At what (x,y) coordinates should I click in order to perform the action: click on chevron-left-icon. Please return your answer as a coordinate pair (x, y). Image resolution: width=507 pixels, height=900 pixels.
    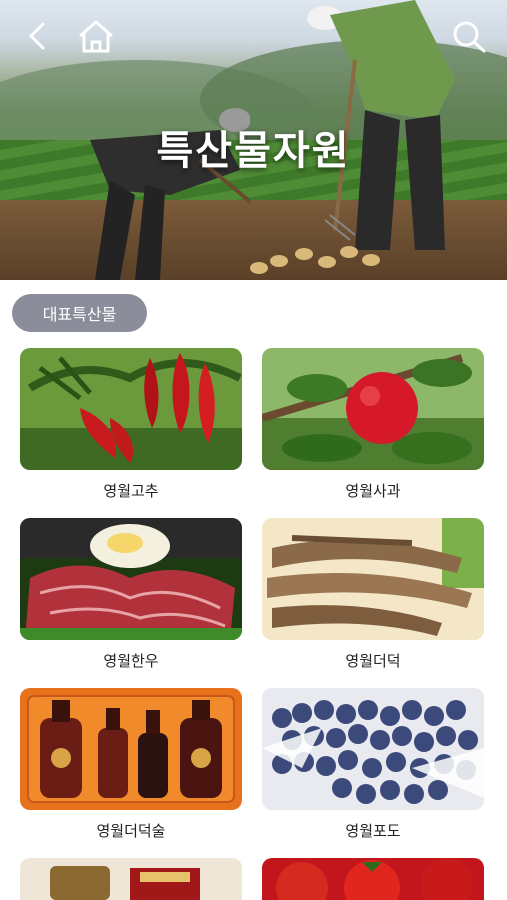
    Looking at the image, I should click on (37, 36).